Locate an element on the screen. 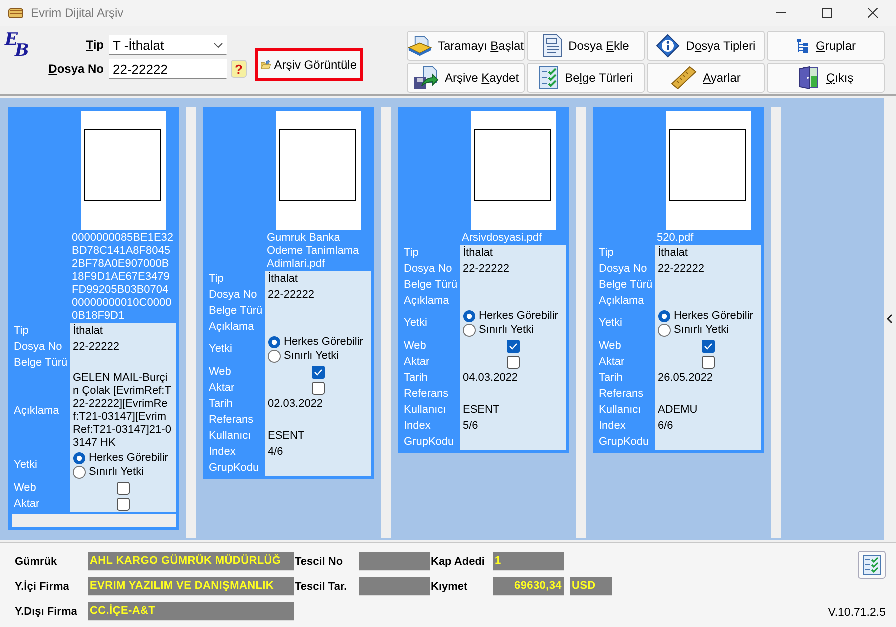 This screenshot has height=627, width=896. document-card: Arsivdosyasi.pdf Tip İthalat Dosya No 22-22222 Belge Türü Açıklama Yetki Herkes Görebilir Sınırlı Yetki Web Aktar Tarih 04.03.2022 Referans Kullanıcı ESENT Index 5/6 GrupKodu is located at coordinates (483, 280).